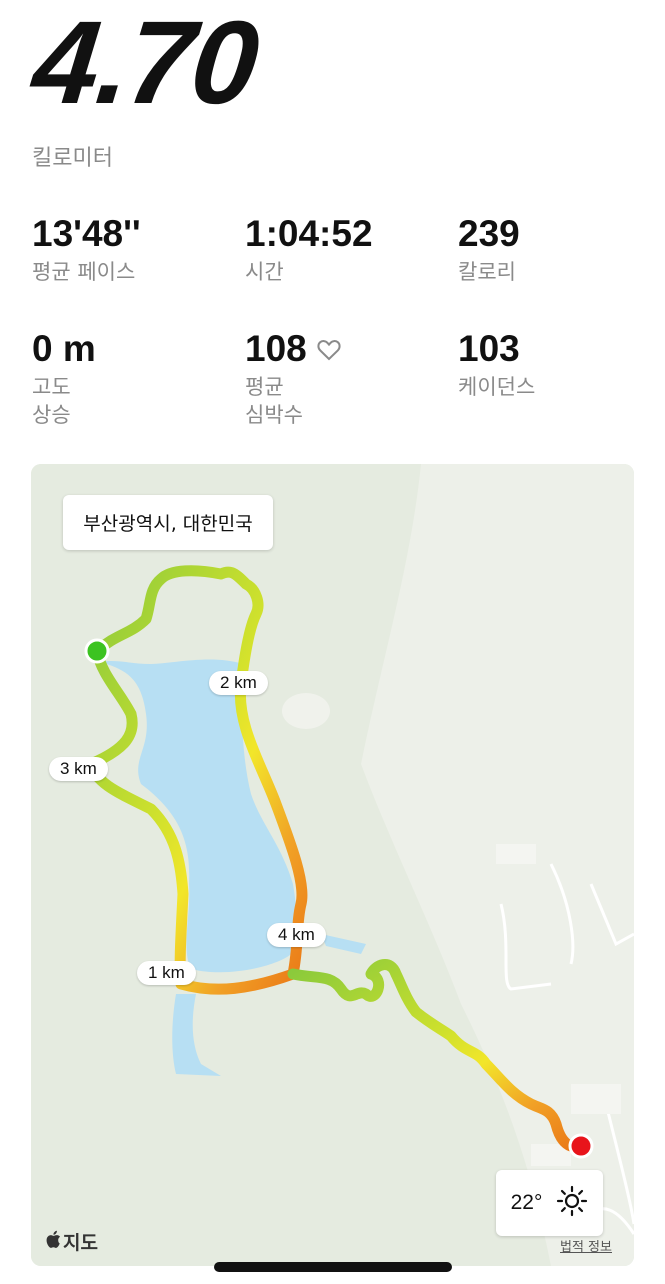  What do you see at coordinates (581, 1146) in the screenshot?
I see `end-marker` at bounding box center [581, 1146].